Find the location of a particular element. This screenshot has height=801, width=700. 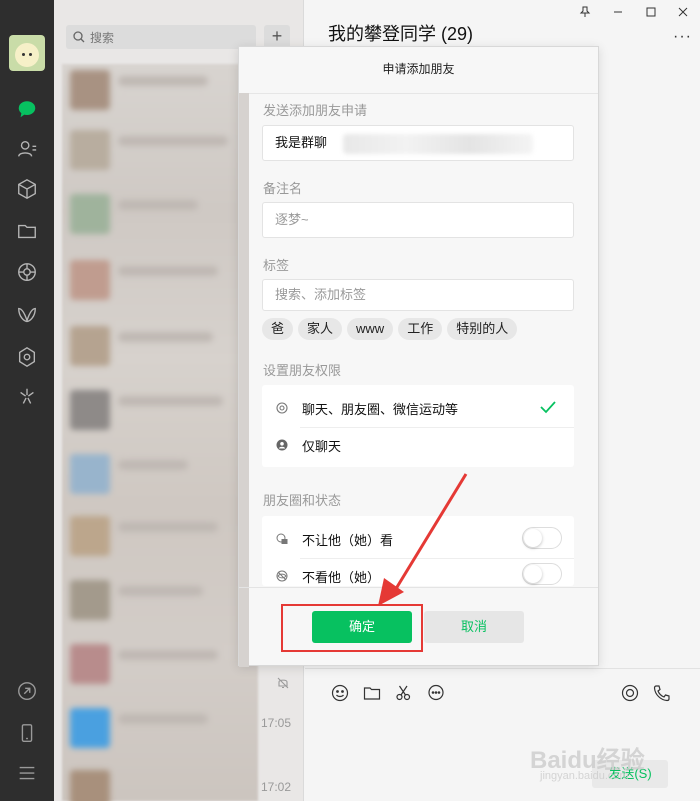

tag-chip: 特别的人 is located at coordinates (482, 329).